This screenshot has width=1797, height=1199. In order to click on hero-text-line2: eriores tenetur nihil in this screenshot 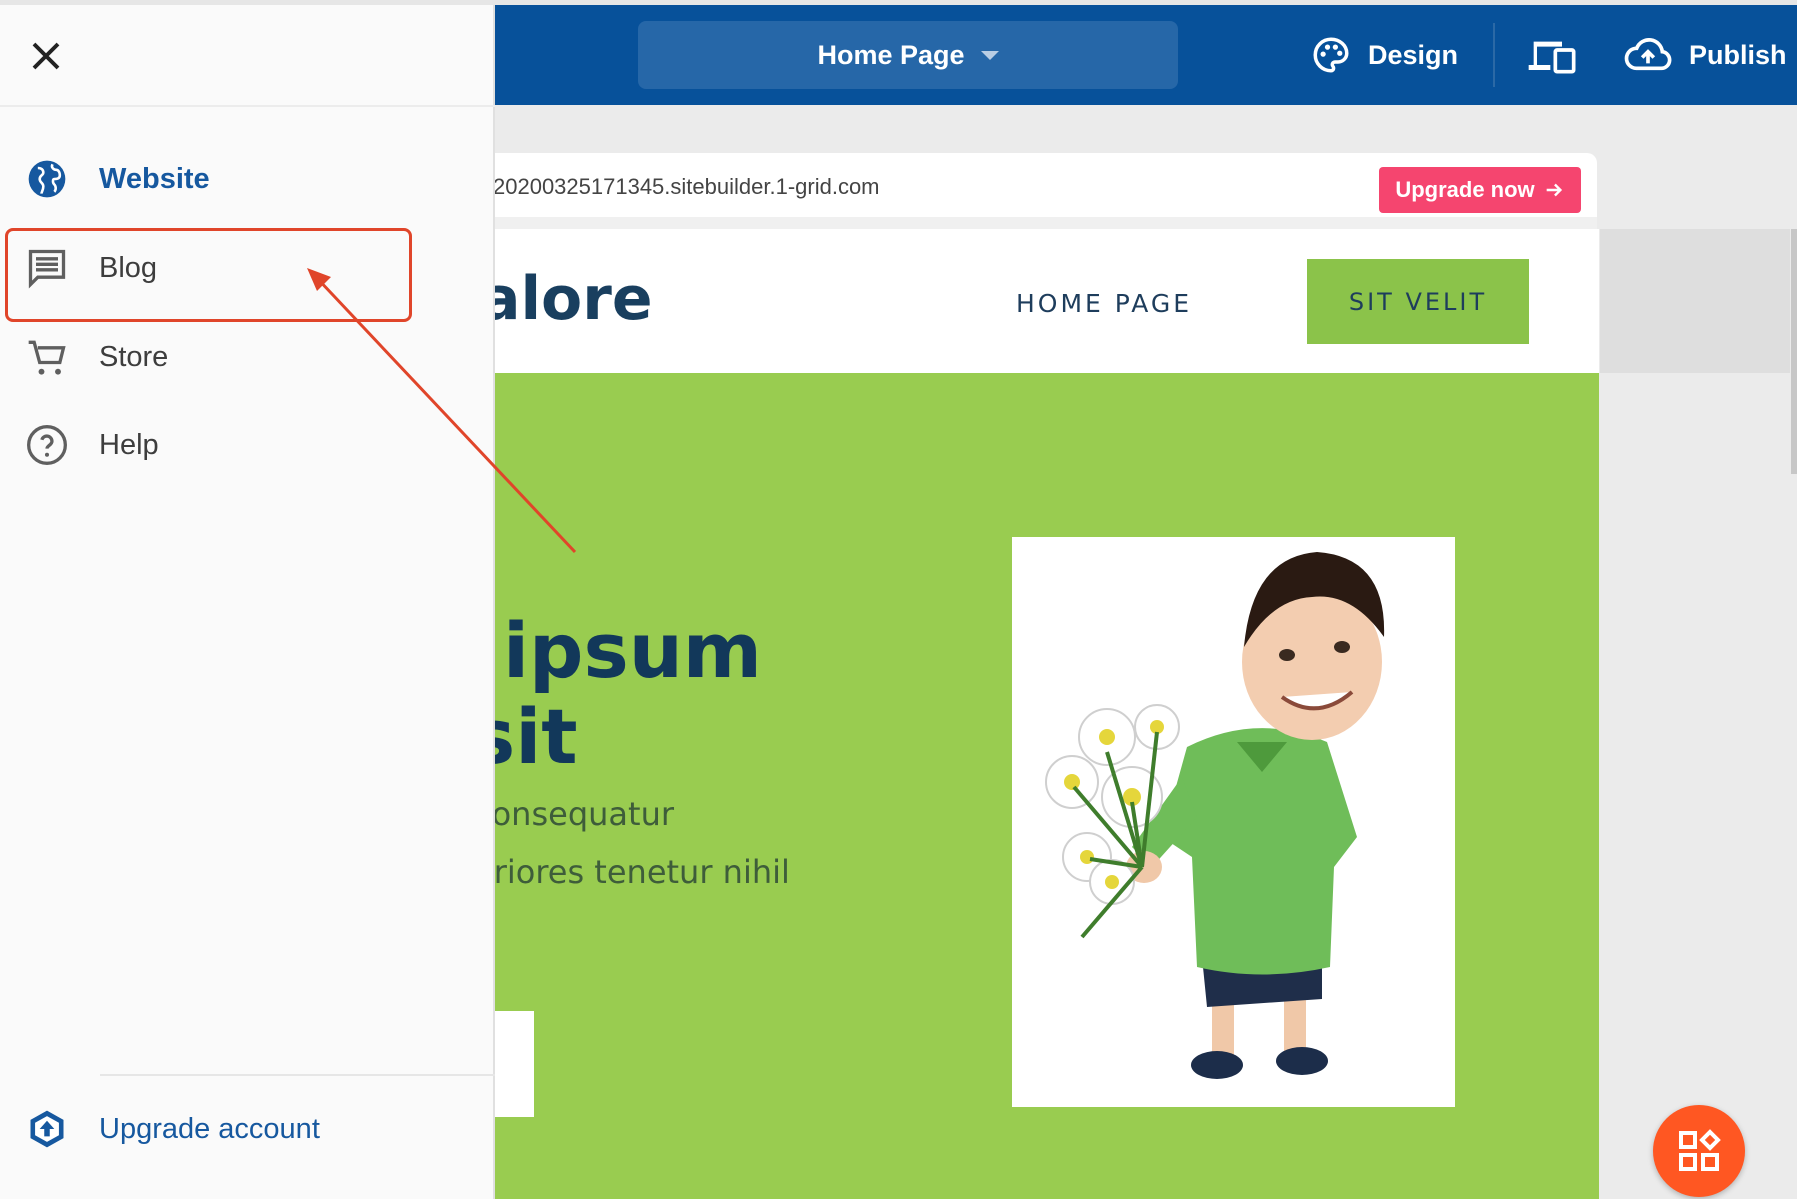, I will do `click(635, 872)`.